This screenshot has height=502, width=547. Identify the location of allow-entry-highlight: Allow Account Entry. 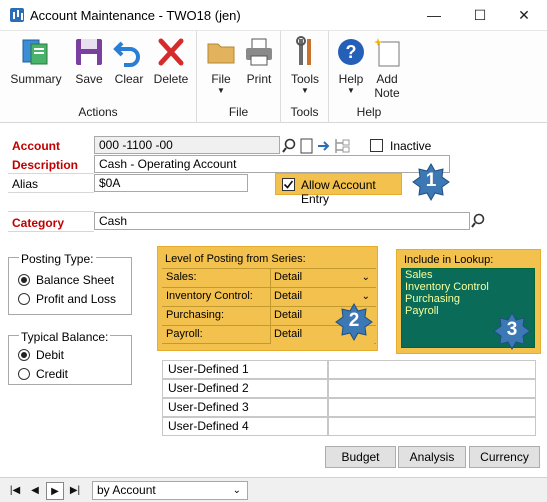
(338, 189).